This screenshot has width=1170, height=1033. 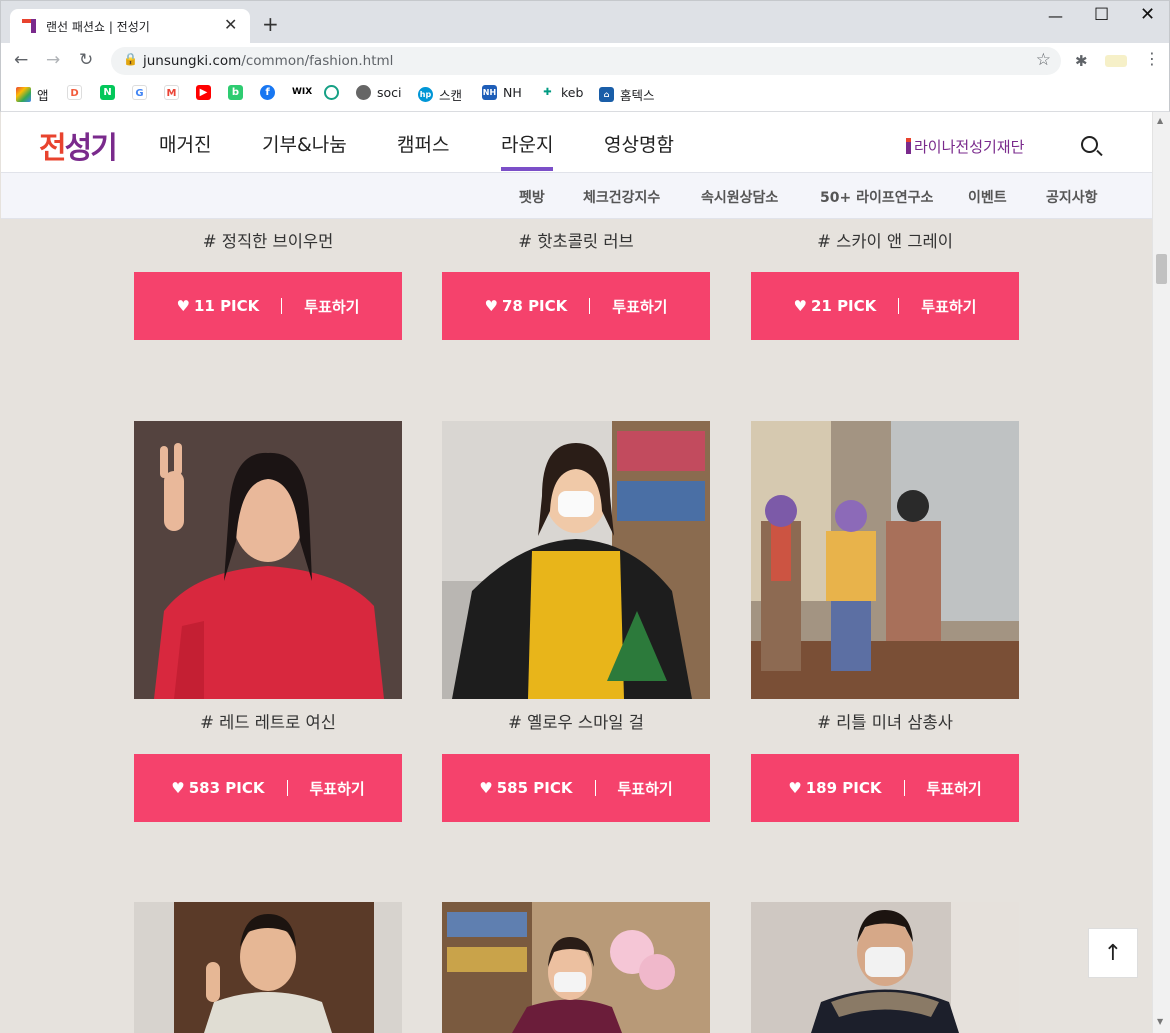 What do you see at coordinates (1043, 60) in the screenshot?
I see `bookmark-star-icon: ☆` at bounding box center [1043, 60].